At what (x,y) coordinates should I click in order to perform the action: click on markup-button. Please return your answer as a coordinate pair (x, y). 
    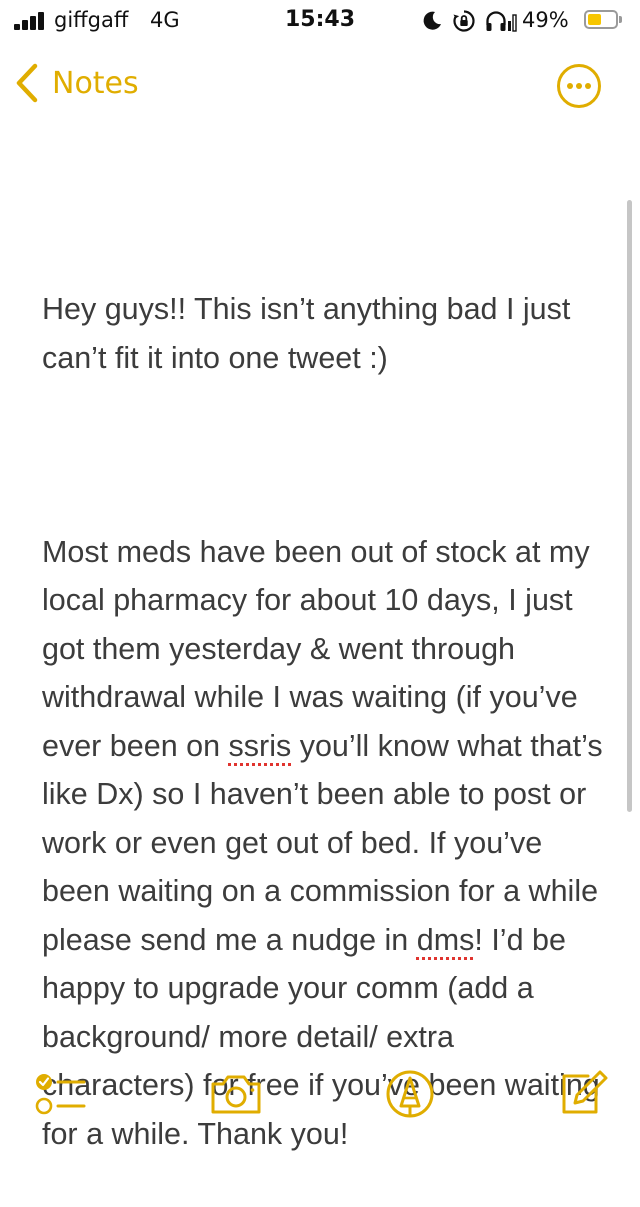
    Looking at the image, I should click on (410, 1094).